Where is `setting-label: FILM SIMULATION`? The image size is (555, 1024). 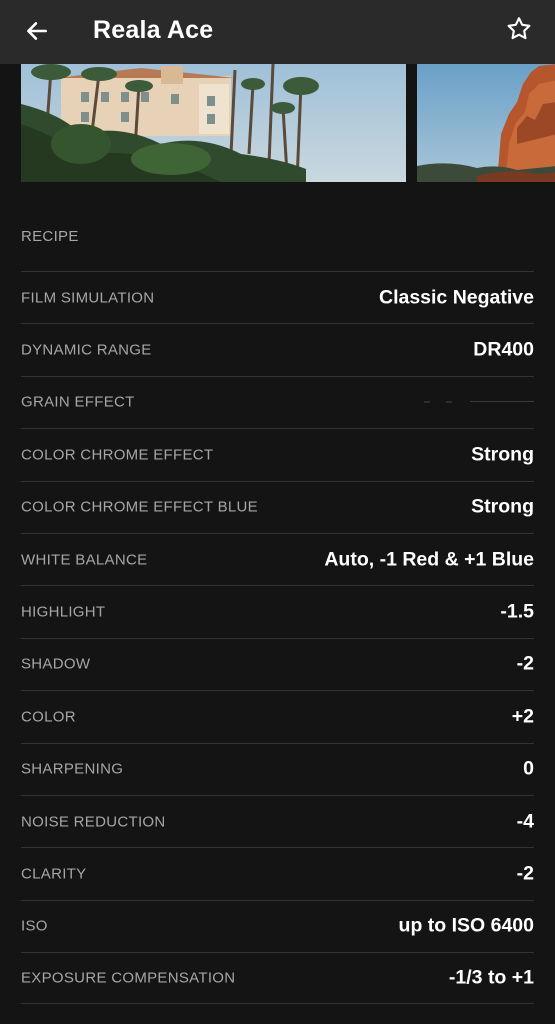
setting-label: FILM SIMULATION is located at coordinates (88, 298).